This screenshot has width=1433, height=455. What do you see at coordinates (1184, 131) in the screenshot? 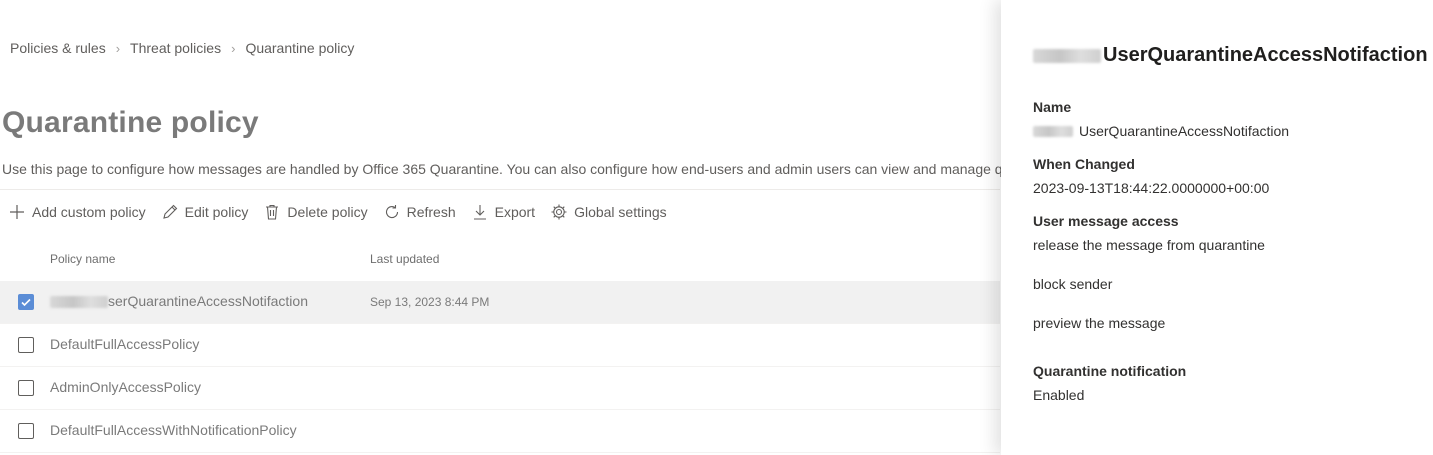
I see `name-value-text: UserQuarantineAccessNotifaction` at bounding box center [1184, 131].